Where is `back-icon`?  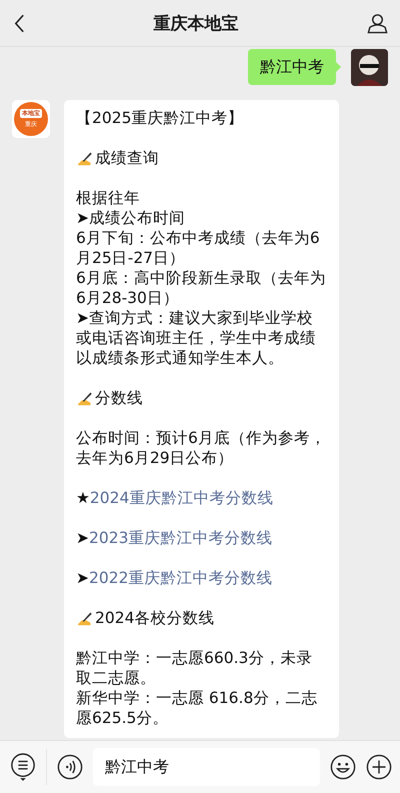
back-icon is located at coordinates (19, 23).